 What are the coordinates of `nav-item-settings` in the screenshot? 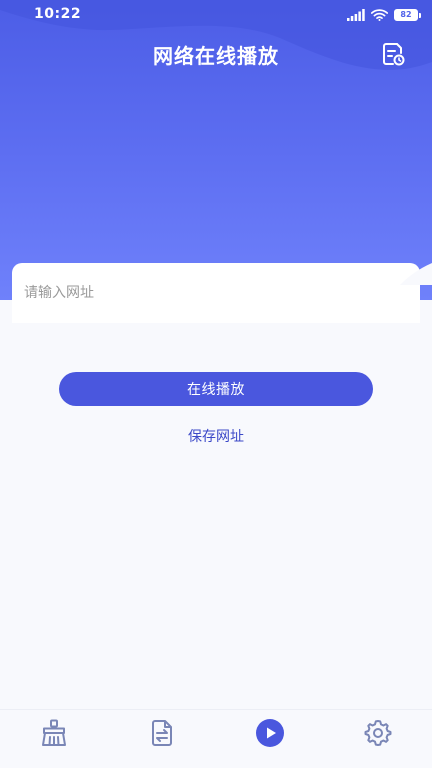 It's located at (378, 733).